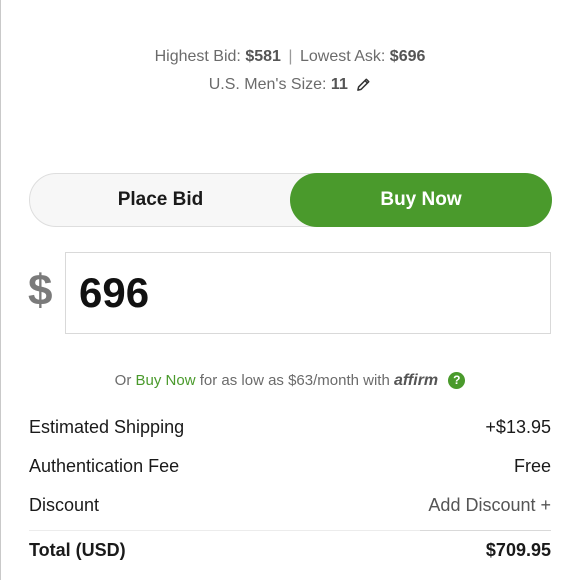 The image size is (580, 580). What do you see at coordinates (267, 84) in the screenshot?
I see `size-label: U.S. Men's Size:` at bounding box center [267, 84].